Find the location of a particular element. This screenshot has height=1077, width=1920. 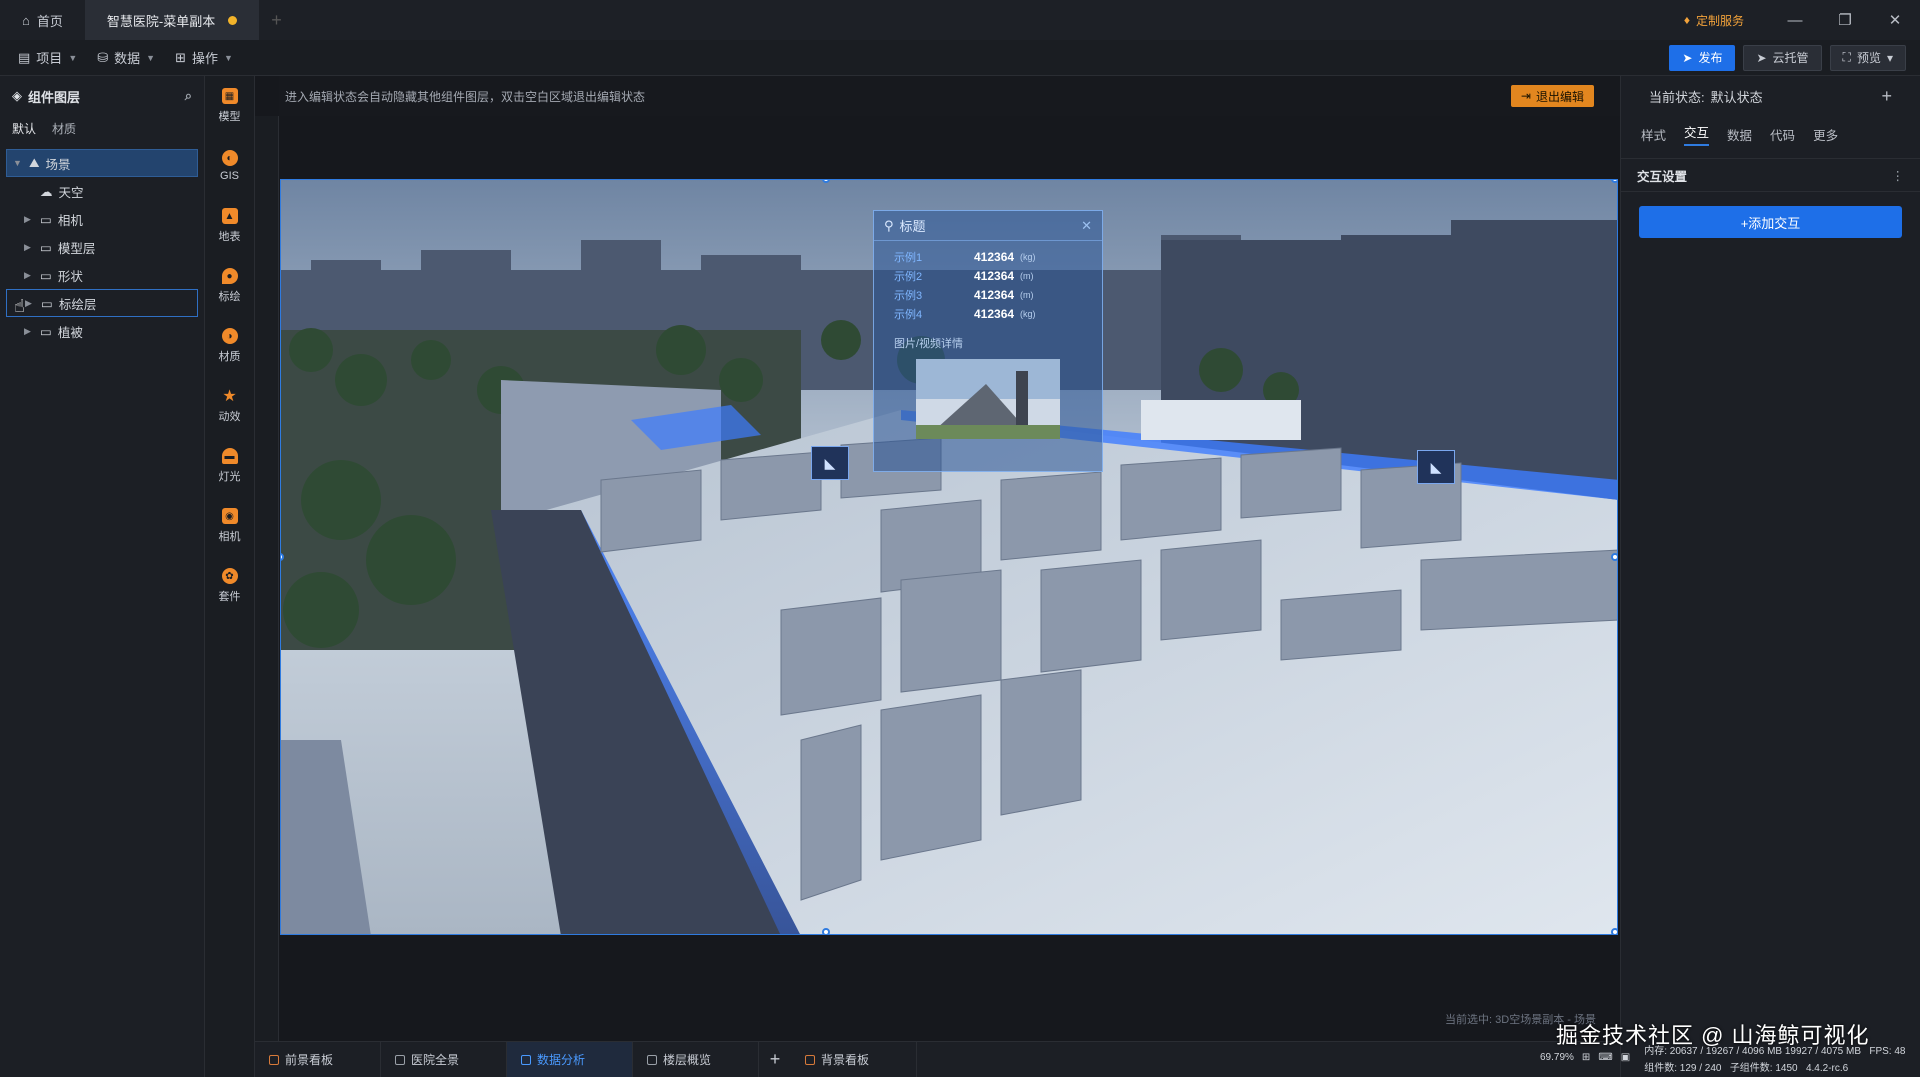

send-icon: ➤ is located at coordinates (1761, 57).